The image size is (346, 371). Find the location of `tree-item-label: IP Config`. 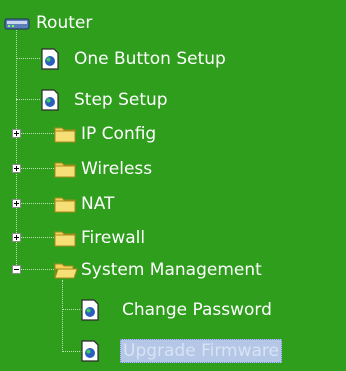

tree-item-label: IP Config is located at coordinates (119, 134).